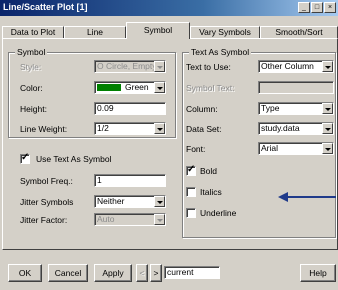 Image resolution: width=338 pixels, height=290 pixels. I want to click on column-label: Column:, so click(202, 109).